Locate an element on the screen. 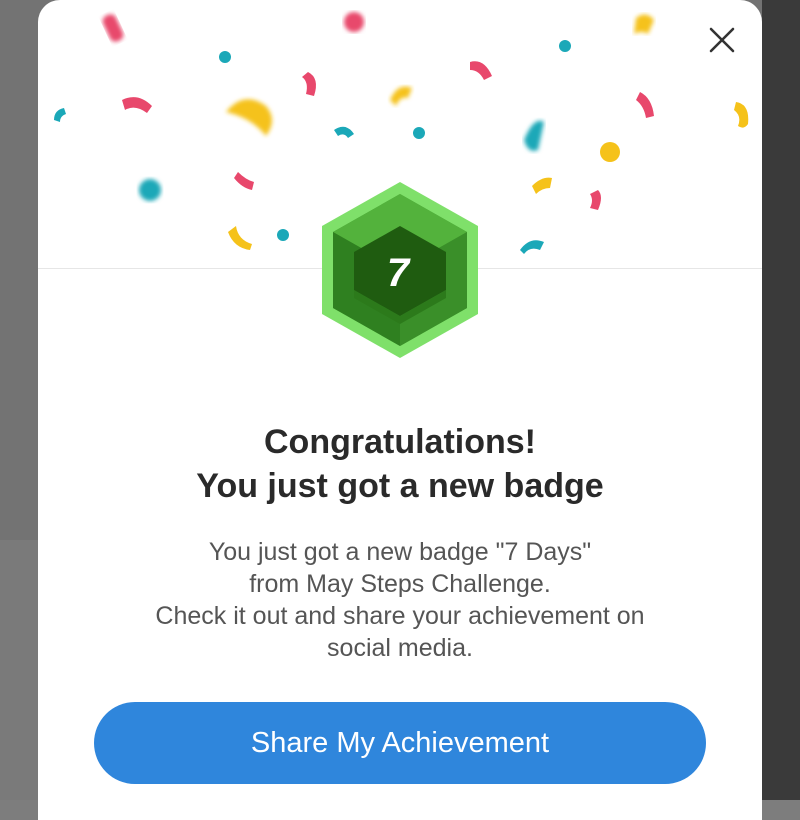 This screenshot has width=800, height=820. backdrop-right is located at coordinates (781, 400).